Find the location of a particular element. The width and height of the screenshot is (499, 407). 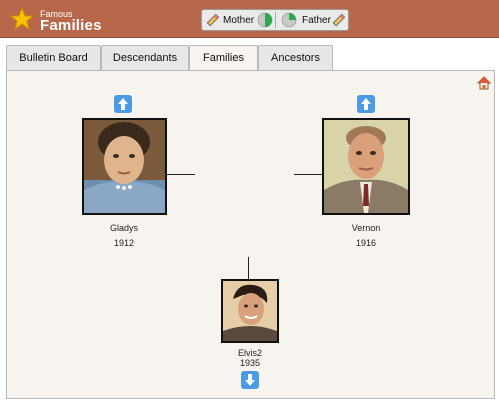

star-icon is located at coordinates (22, 19).